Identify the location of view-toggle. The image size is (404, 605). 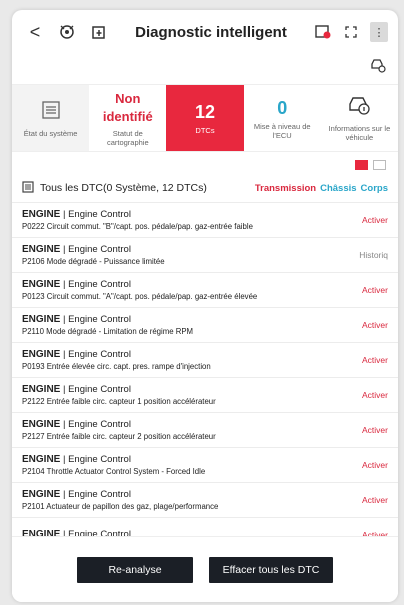
(205, 165).